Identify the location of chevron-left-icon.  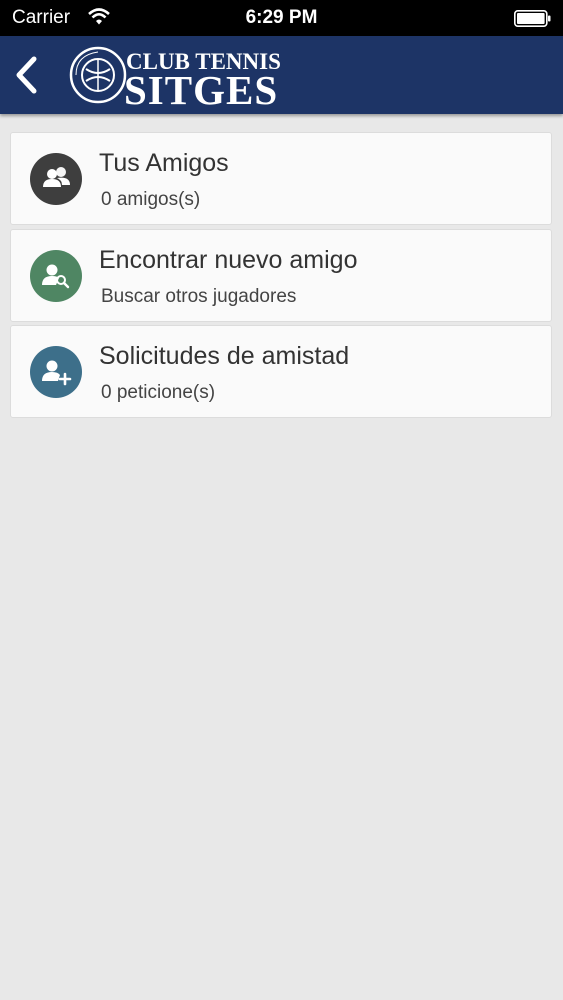
(26, 75).